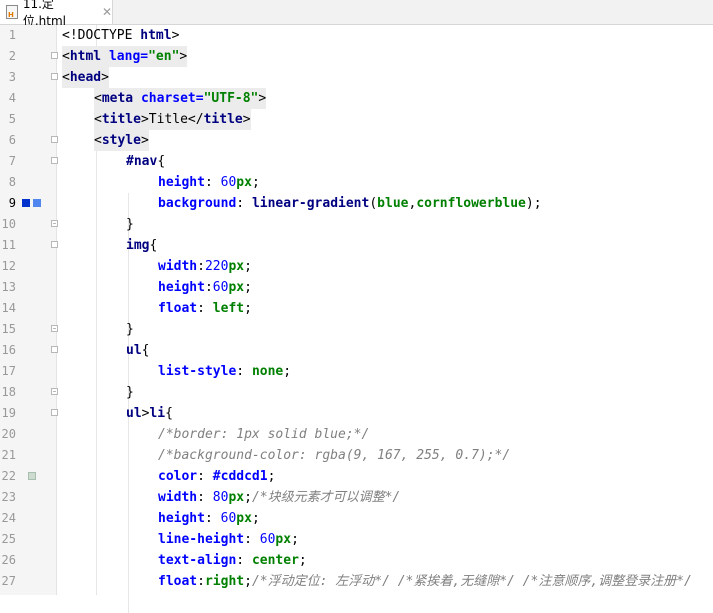  I want to click on cornflowerblue-color-swatch-icon, so click(37, 203).